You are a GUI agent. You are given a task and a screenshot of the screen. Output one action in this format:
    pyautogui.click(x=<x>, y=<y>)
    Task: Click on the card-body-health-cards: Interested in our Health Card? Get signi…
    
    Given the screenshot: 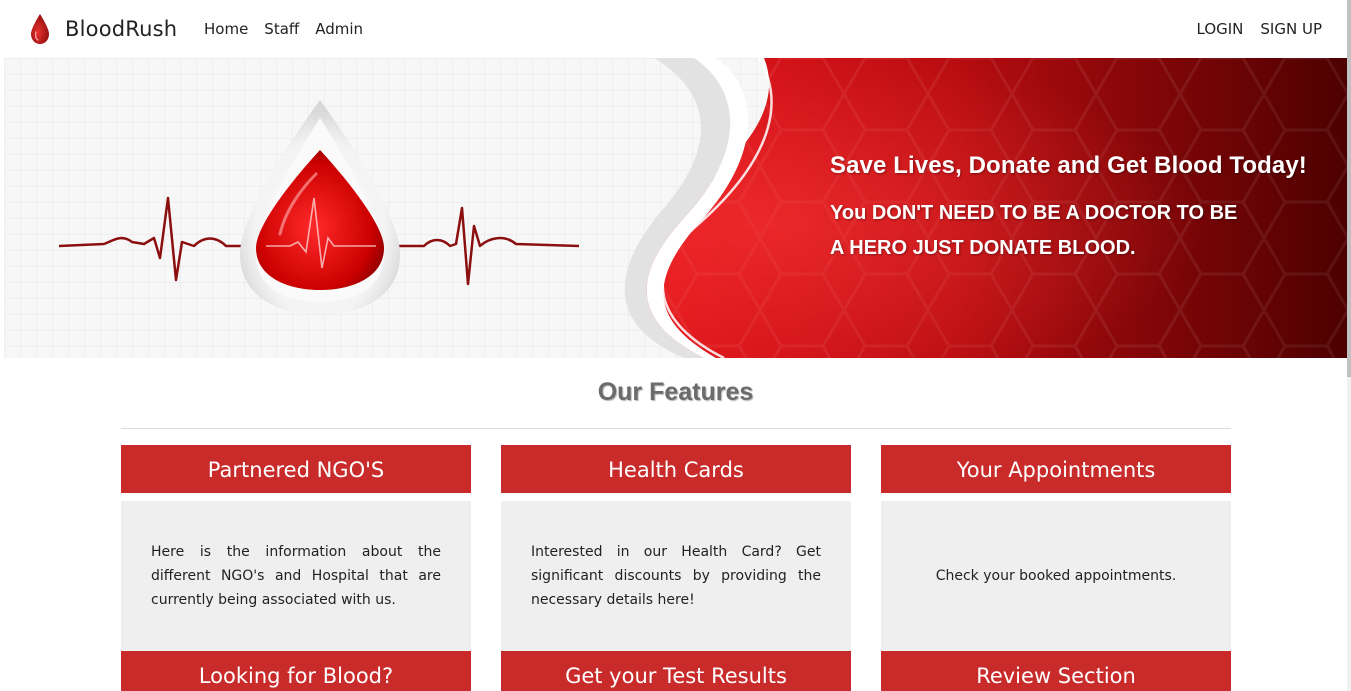 What is the action you would take?
    pyautogui.click(x=676, y=576)
    